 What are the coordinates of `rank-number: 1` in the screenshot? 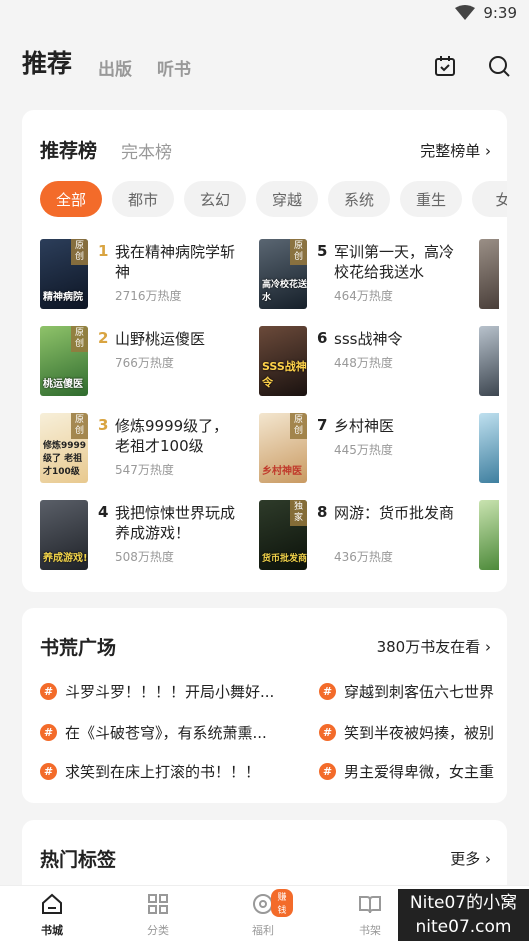 It's located at (103, 251).